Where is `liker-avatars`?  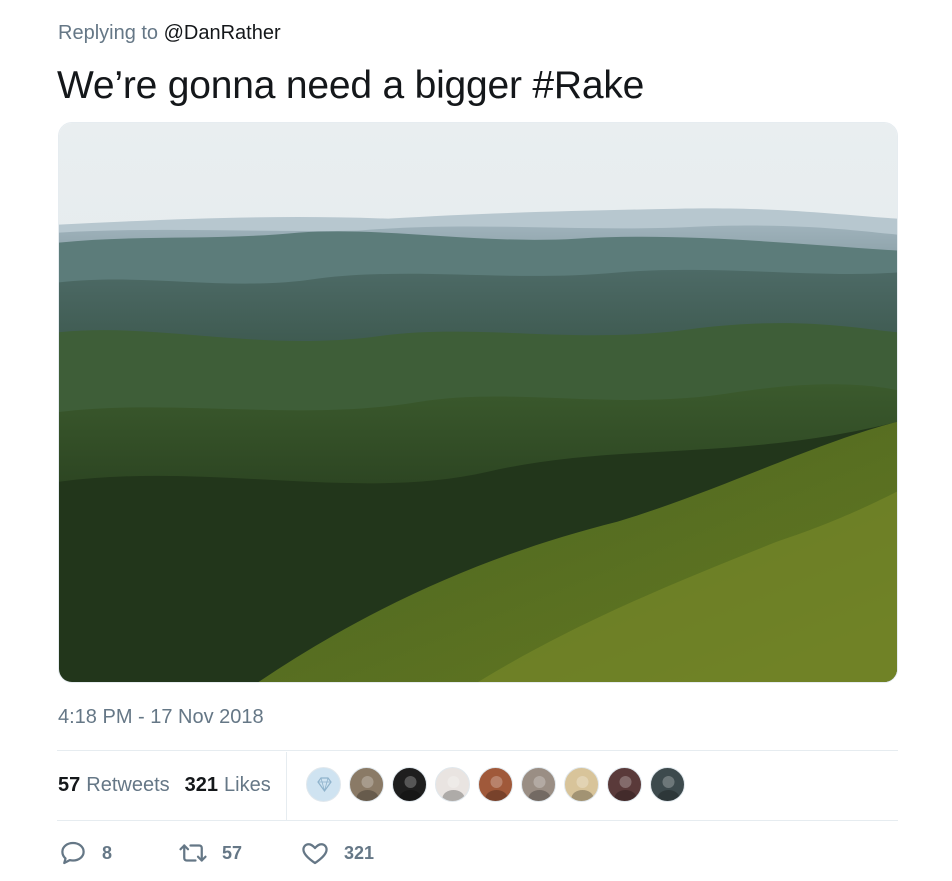 liker-avatars is located at coordinates (495, 784).